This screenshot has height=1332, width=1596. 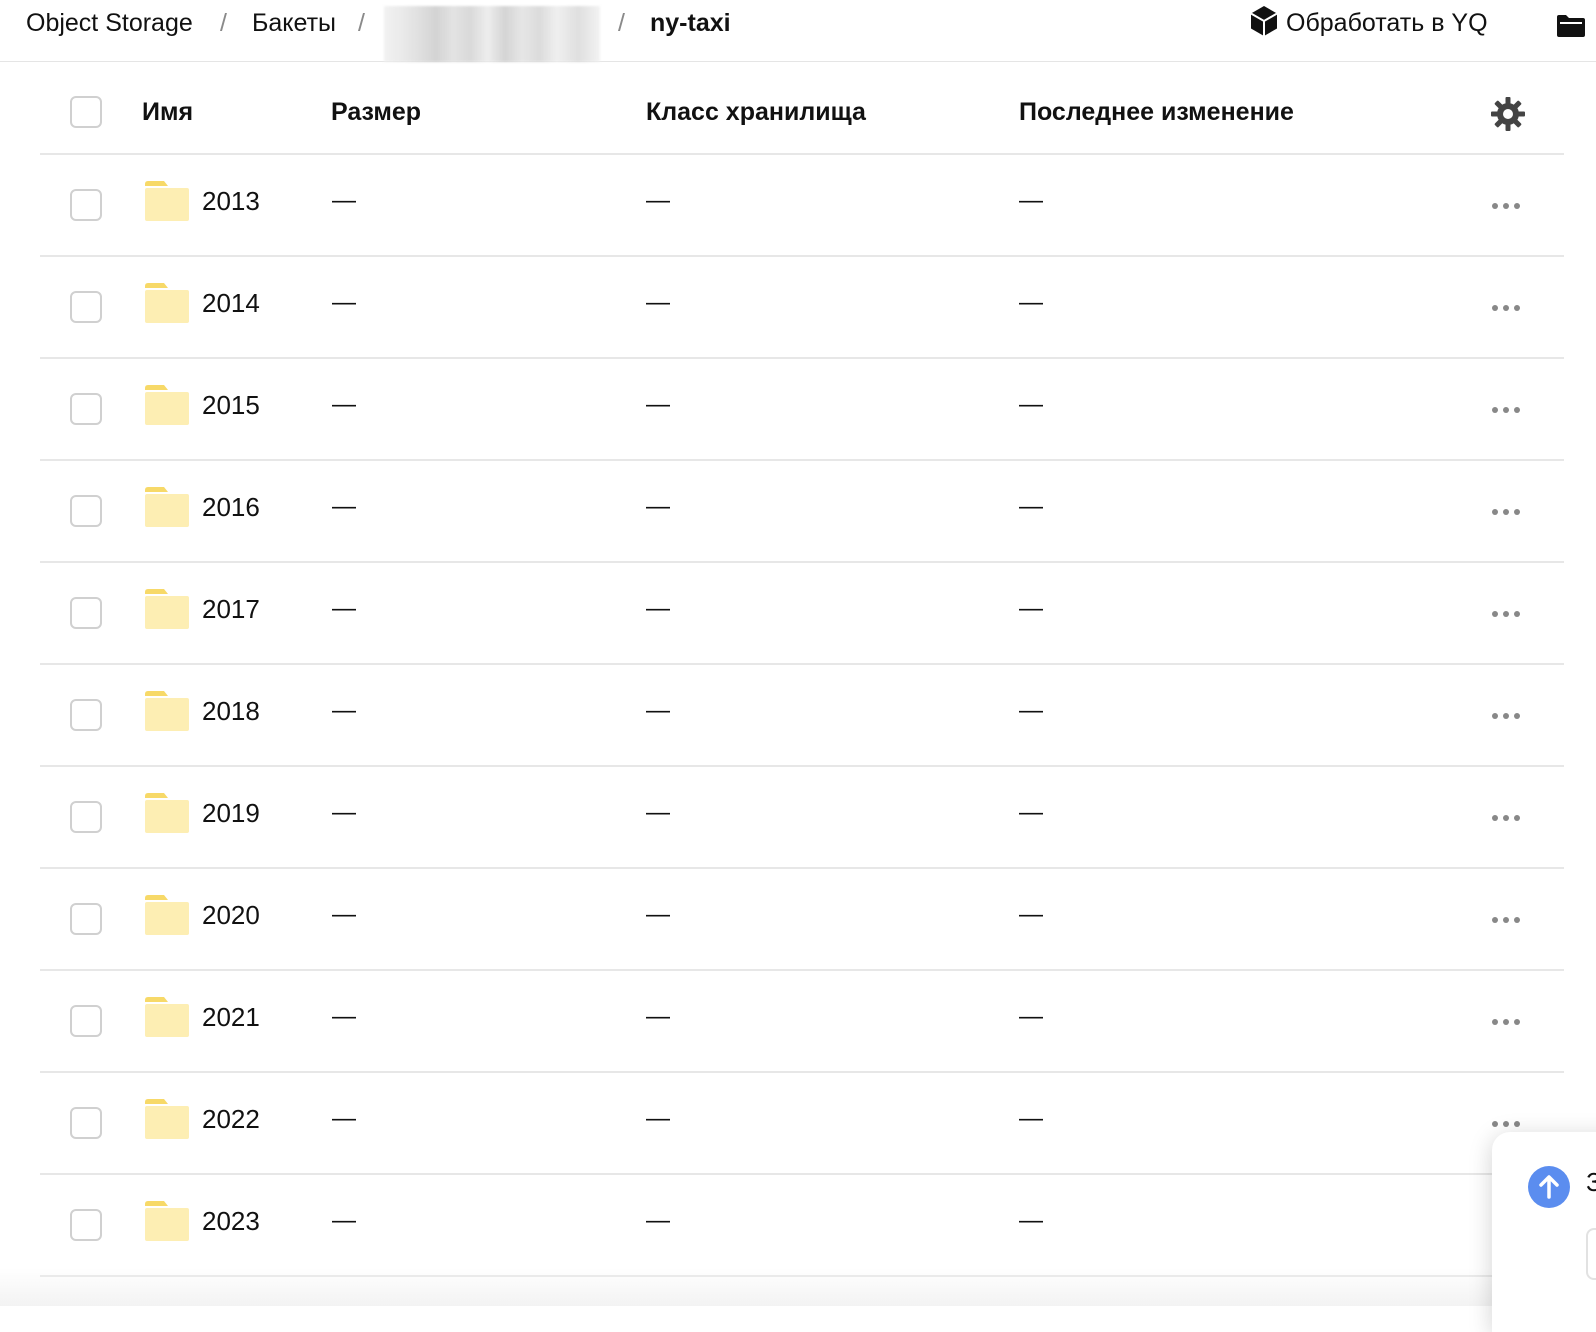 What do you see at coordinates (231, 711) in the screenshot?
I see `folder-name: 2018` at bounding box center [231, 711].